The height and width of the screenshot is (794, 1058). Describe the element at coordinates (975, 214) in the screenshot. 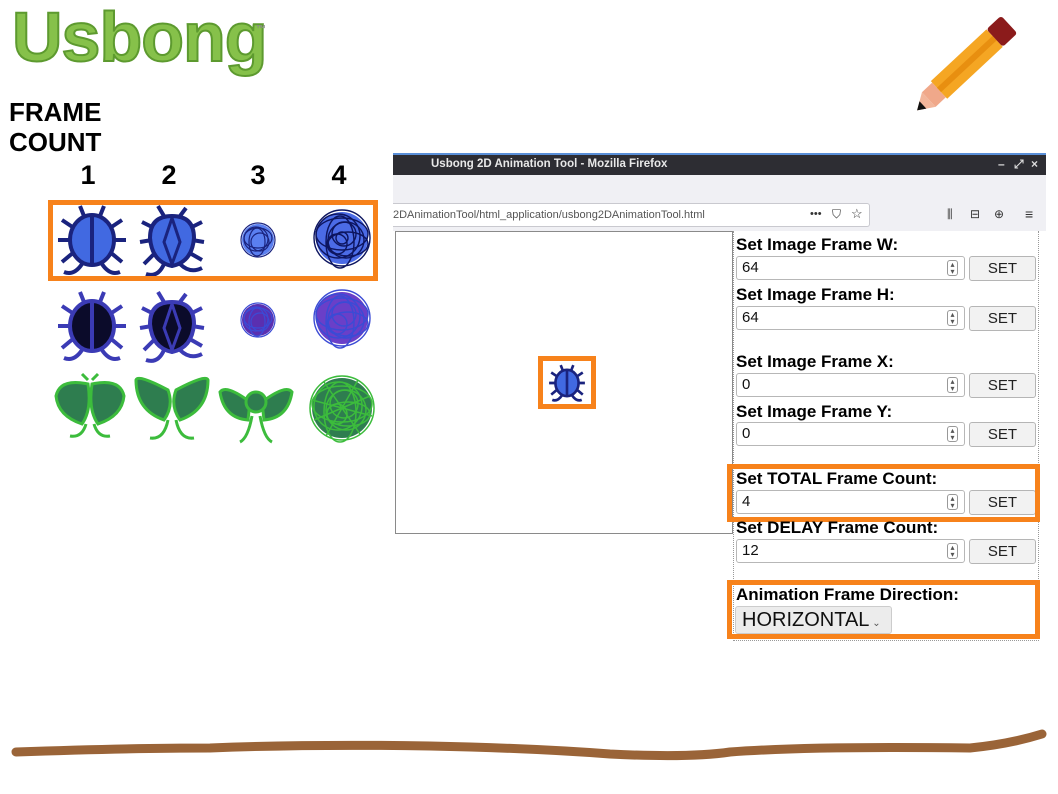

I see `sidebar-icon: ⊟` at that location.